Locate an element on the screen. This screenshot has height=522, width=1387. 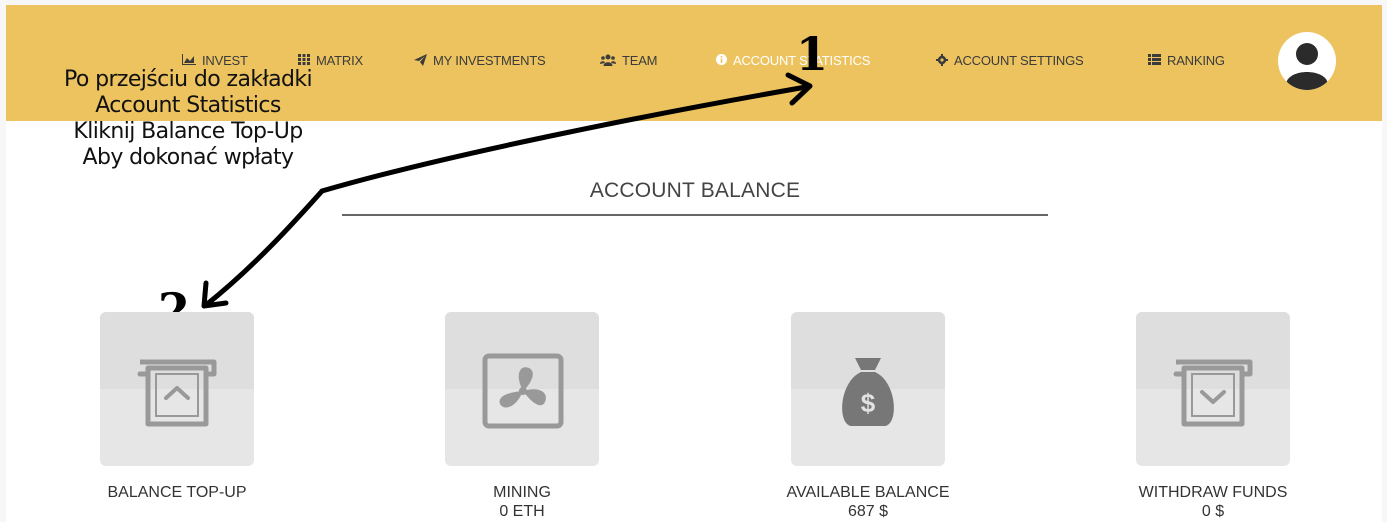
nav-item-account-settings: ACCOUNT SETTINGS is located at coordinates (1010, 60).